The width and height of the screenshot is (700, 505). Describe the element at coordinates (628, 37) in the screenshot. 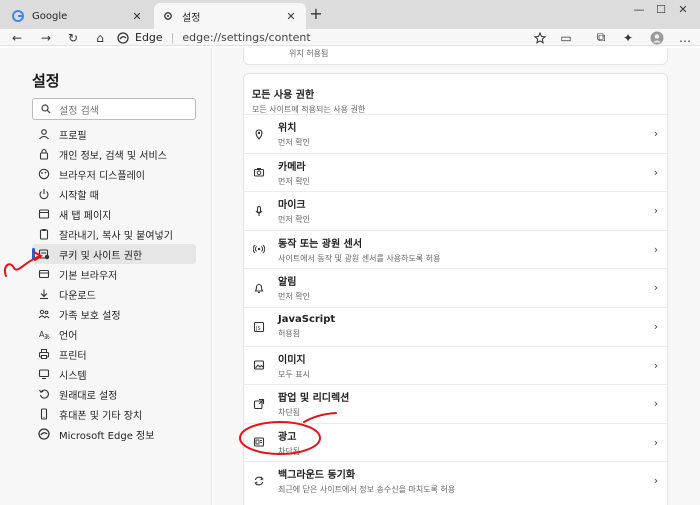

I see `extensions-icon: ✦` at that location.